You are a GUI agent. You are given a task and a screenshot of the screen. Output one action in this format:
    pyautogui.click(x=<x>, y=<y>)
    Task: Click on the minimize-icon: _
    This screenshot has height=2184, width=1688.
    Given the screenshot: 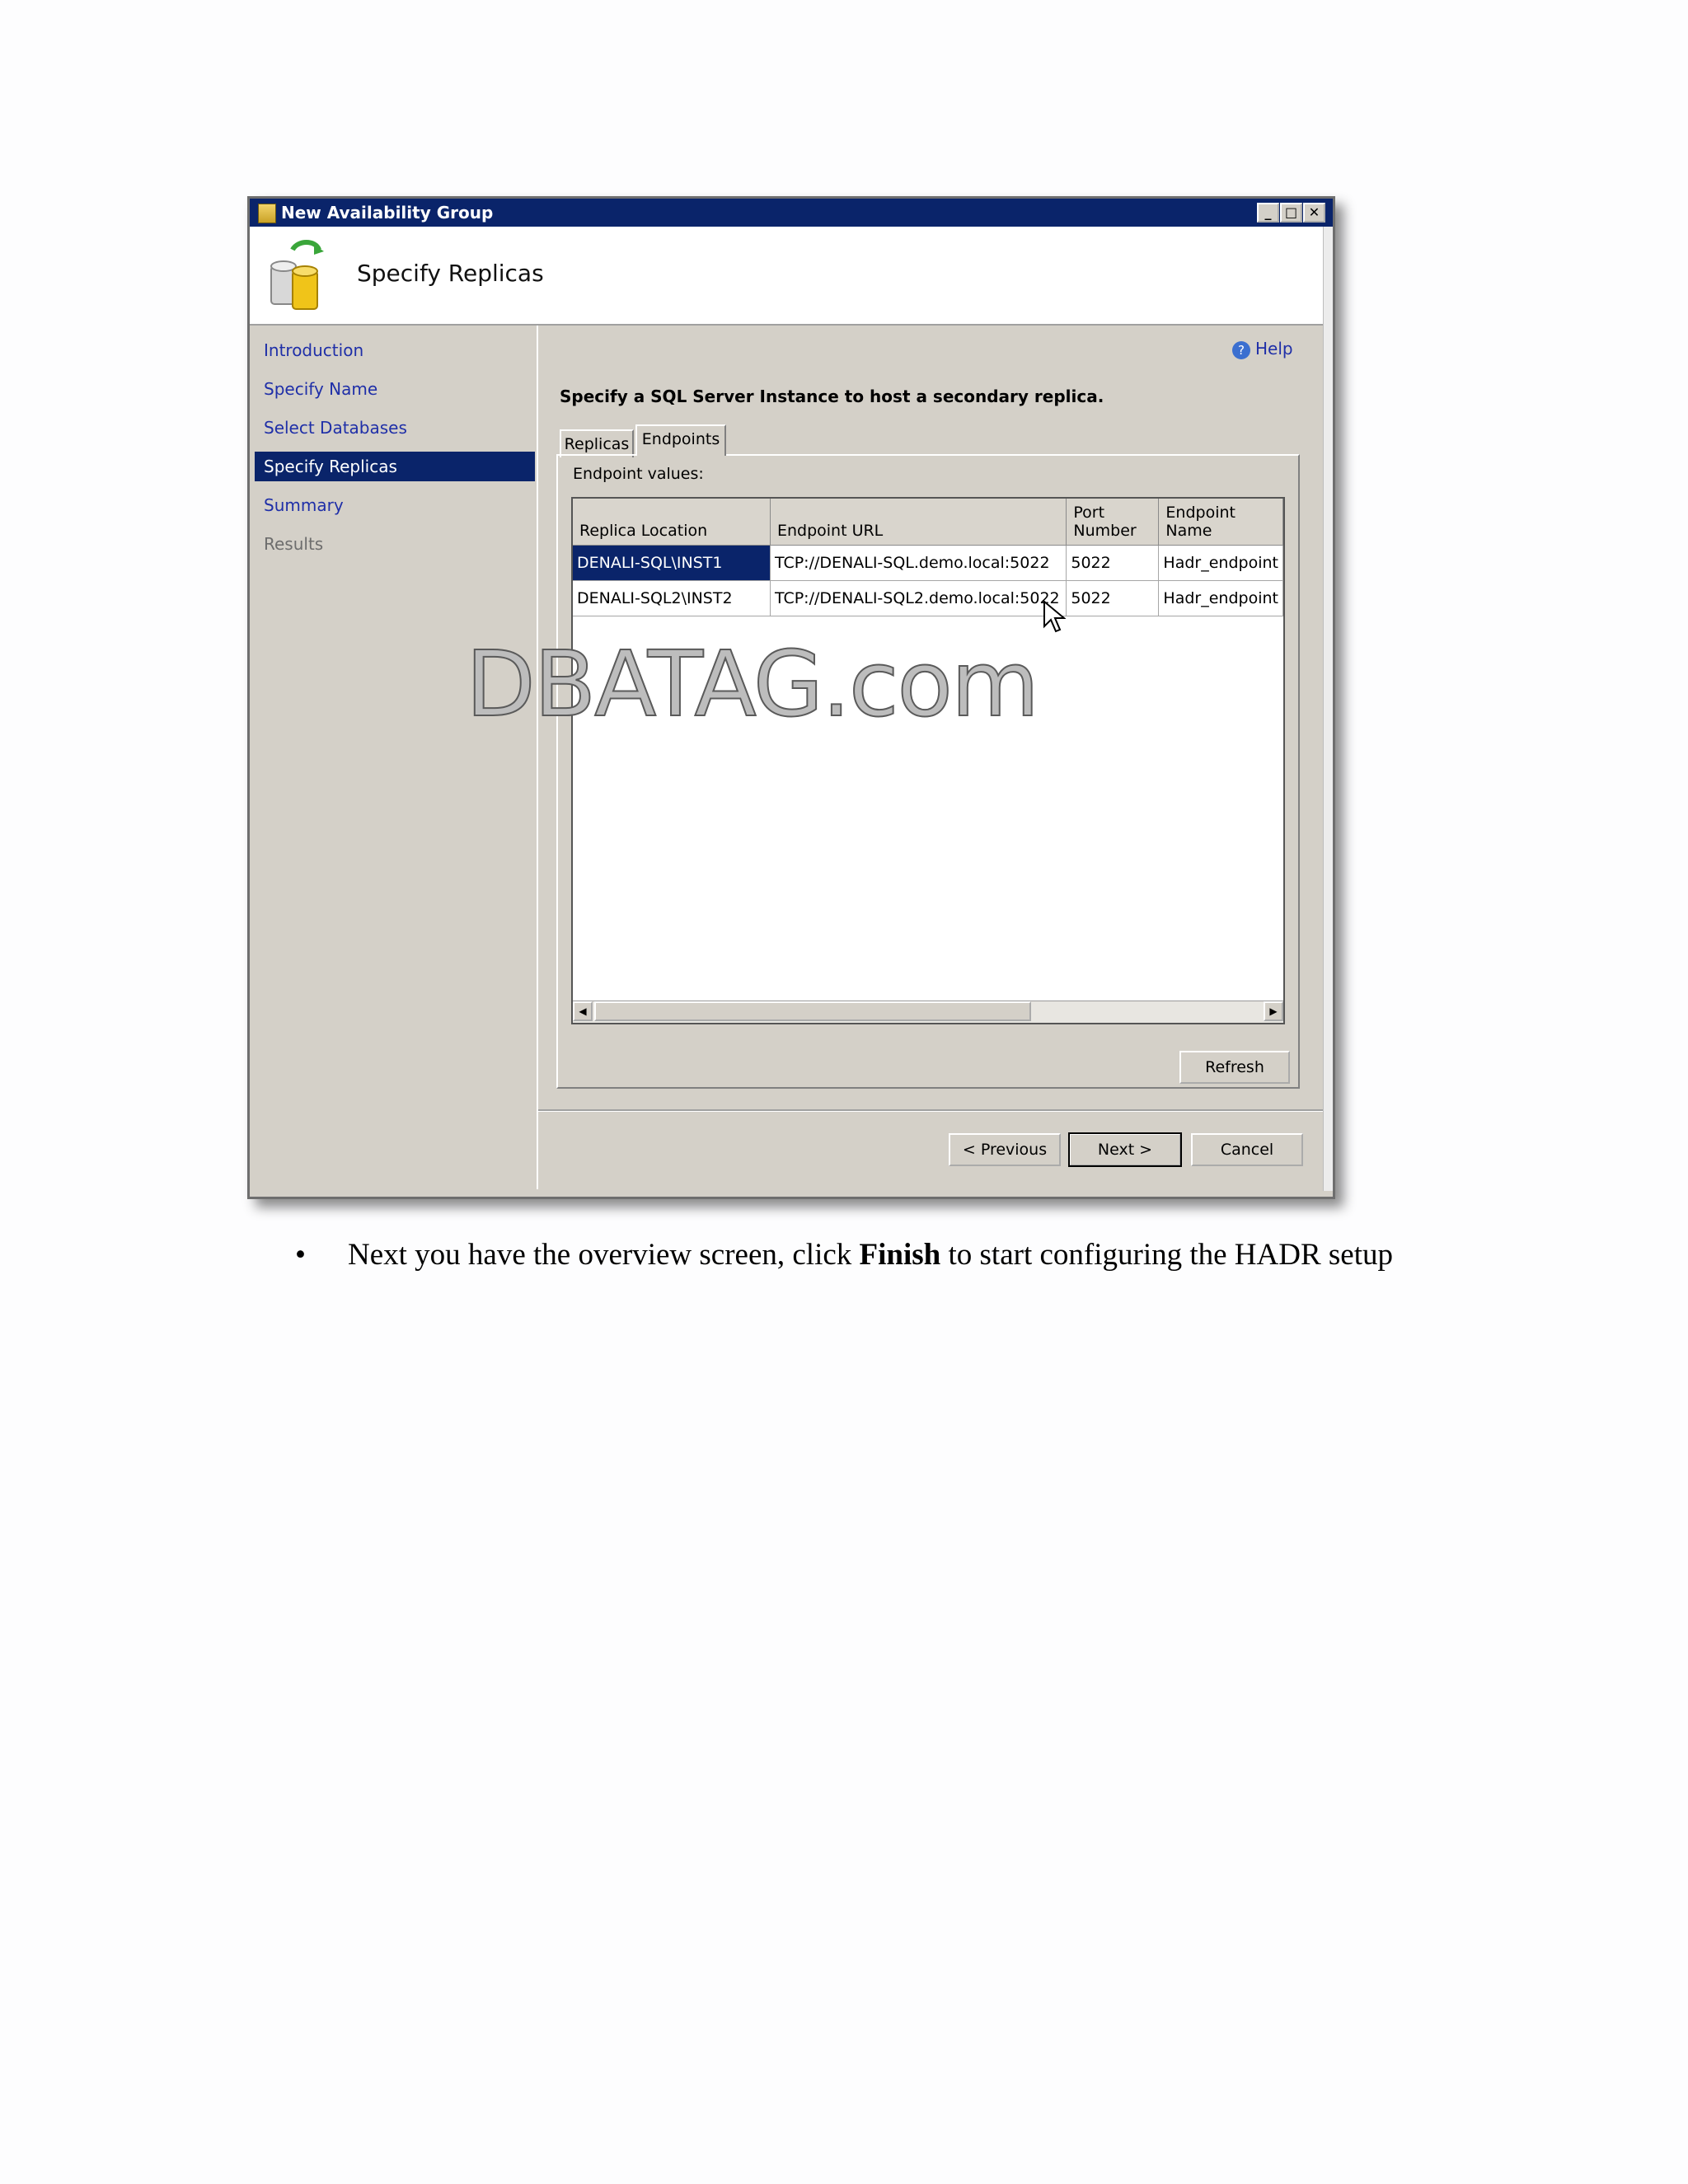 What is the action you would take?
    pyautogui.click(x=1268, y=213)
    